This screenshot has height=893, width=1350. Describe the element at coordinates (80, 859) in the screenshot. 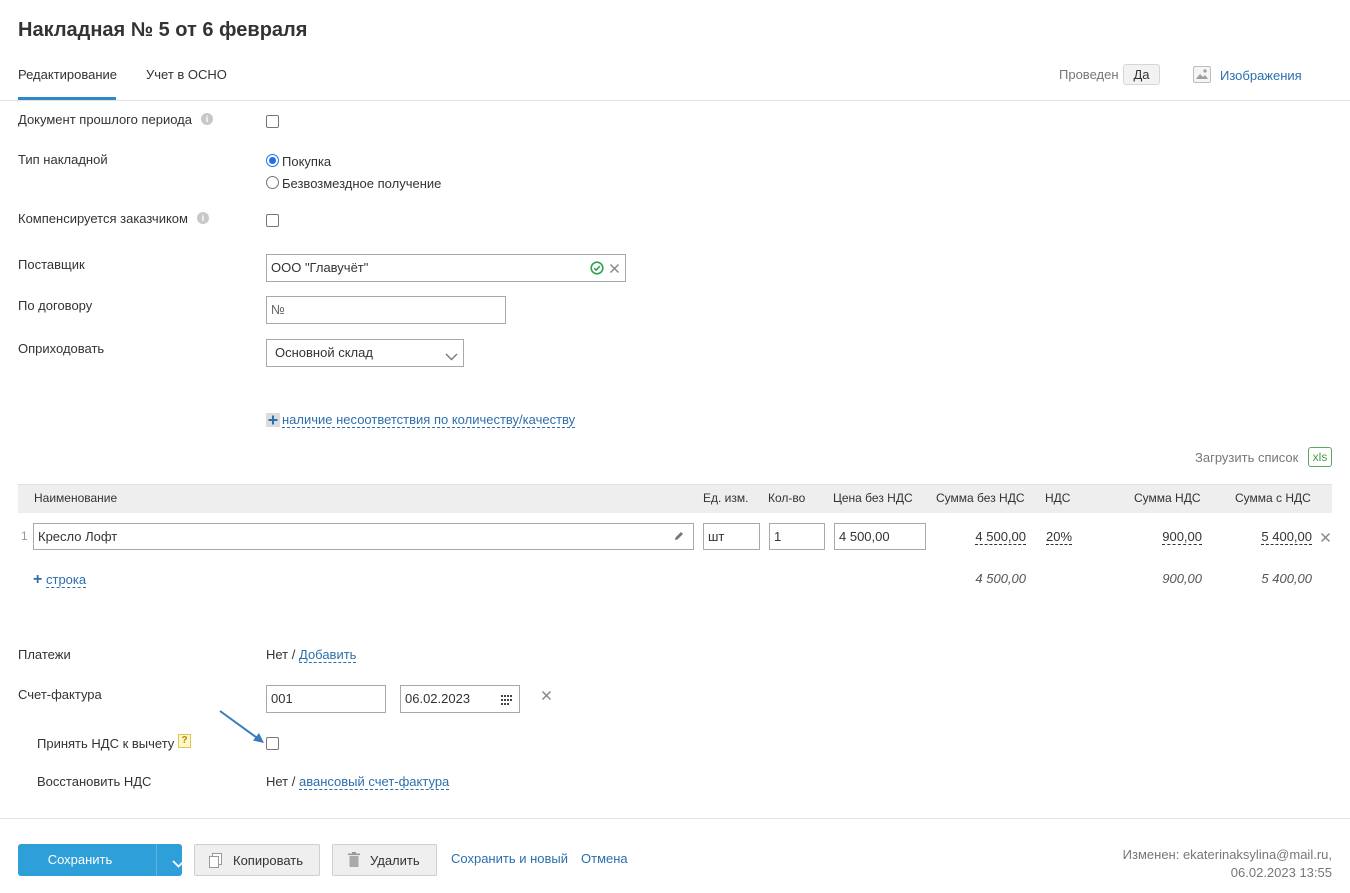

I see `save-button-label: Сохранить` at that location.